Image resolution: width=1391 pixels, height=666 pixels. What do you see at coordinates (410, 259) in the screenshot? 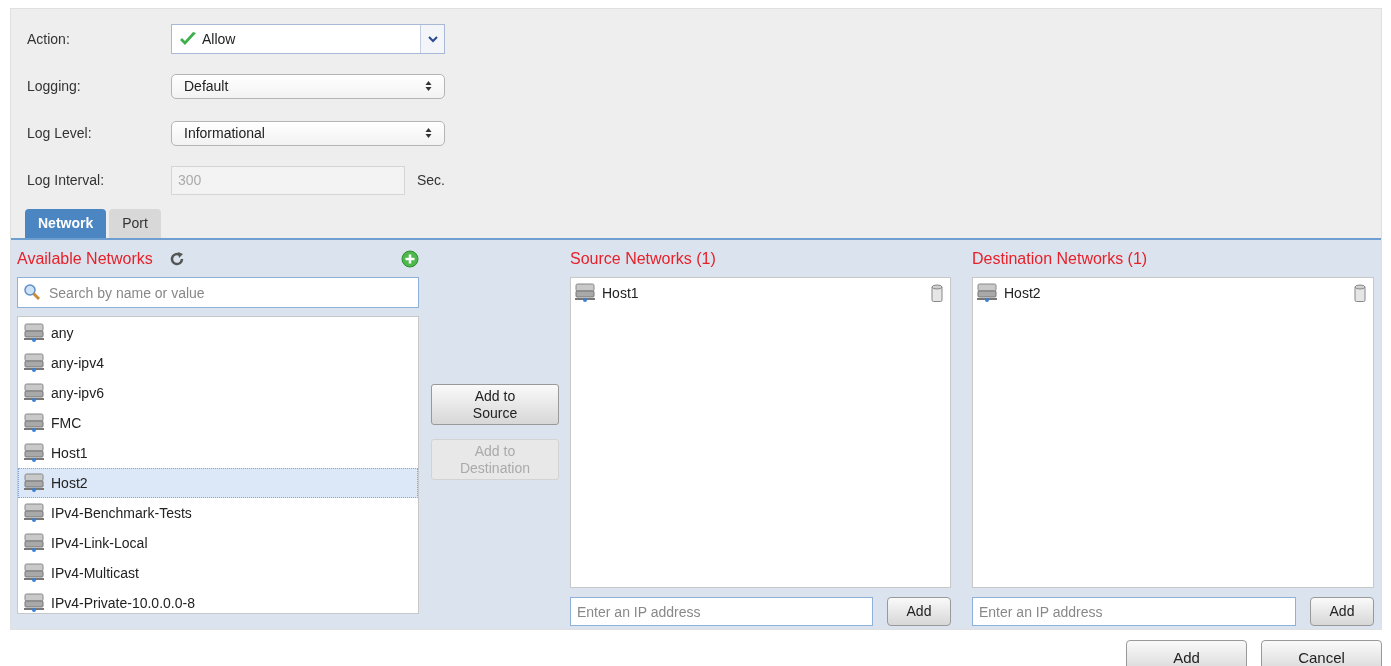
I see `add-icon` at bounding box center [410, 259].